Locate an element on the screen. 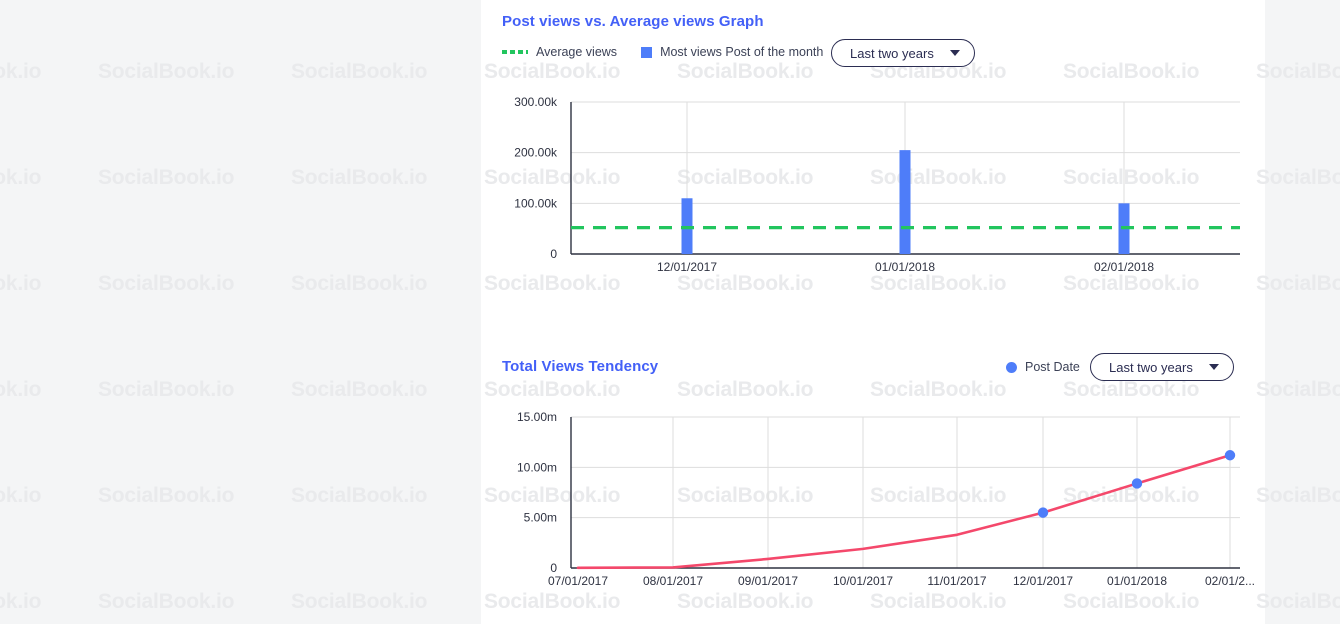 The image size is (1340, 624). total-views-range-value: Last two years is located at coordinates (1151, 367).